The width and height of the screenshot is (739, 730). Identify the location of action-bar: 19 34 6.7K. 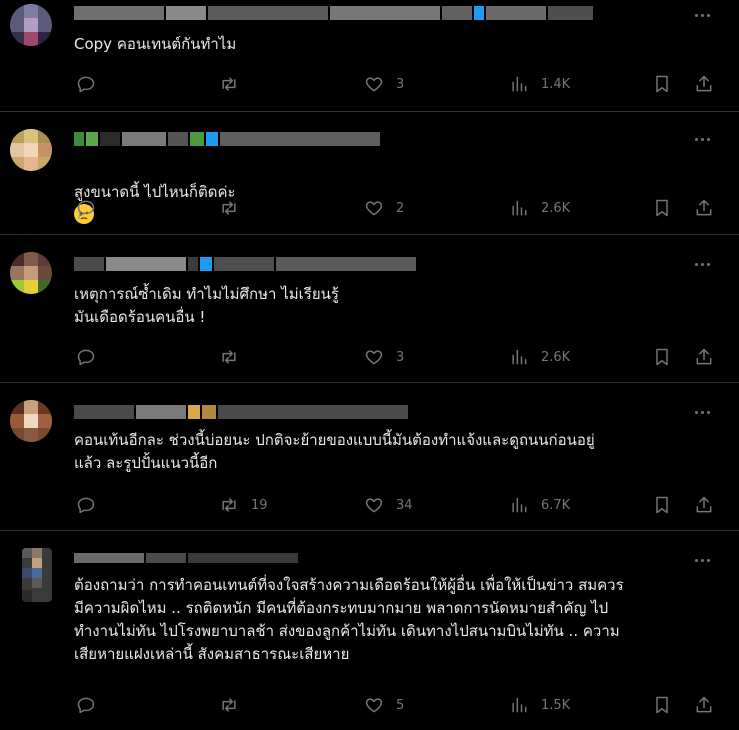
(369, 505).